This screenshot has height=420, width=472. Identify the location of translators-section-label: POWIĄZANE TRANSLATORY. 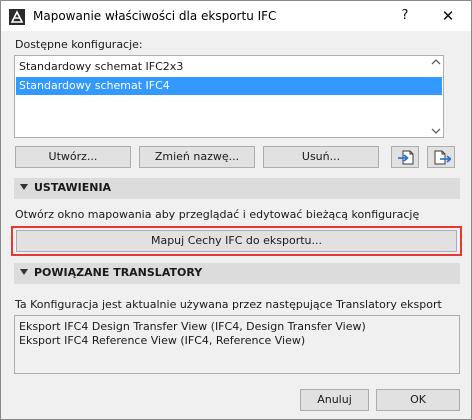
(118, 272).